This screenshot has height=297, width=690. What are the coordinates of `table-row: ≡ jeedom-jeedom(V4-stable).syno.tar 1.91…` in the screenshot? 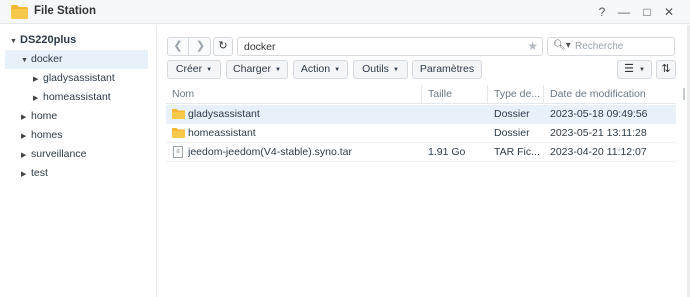 It's located at (421, 152).